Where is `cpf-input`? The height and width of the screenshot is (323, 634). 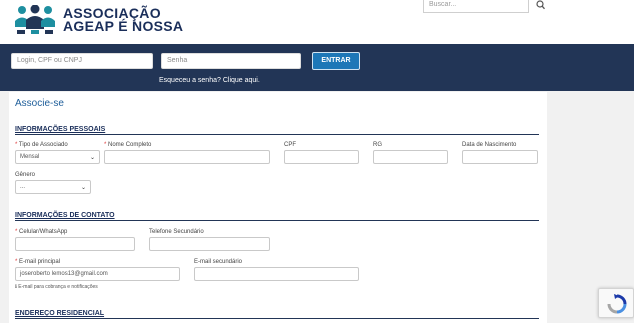 cpf-input is located at coordinates (321, 157).